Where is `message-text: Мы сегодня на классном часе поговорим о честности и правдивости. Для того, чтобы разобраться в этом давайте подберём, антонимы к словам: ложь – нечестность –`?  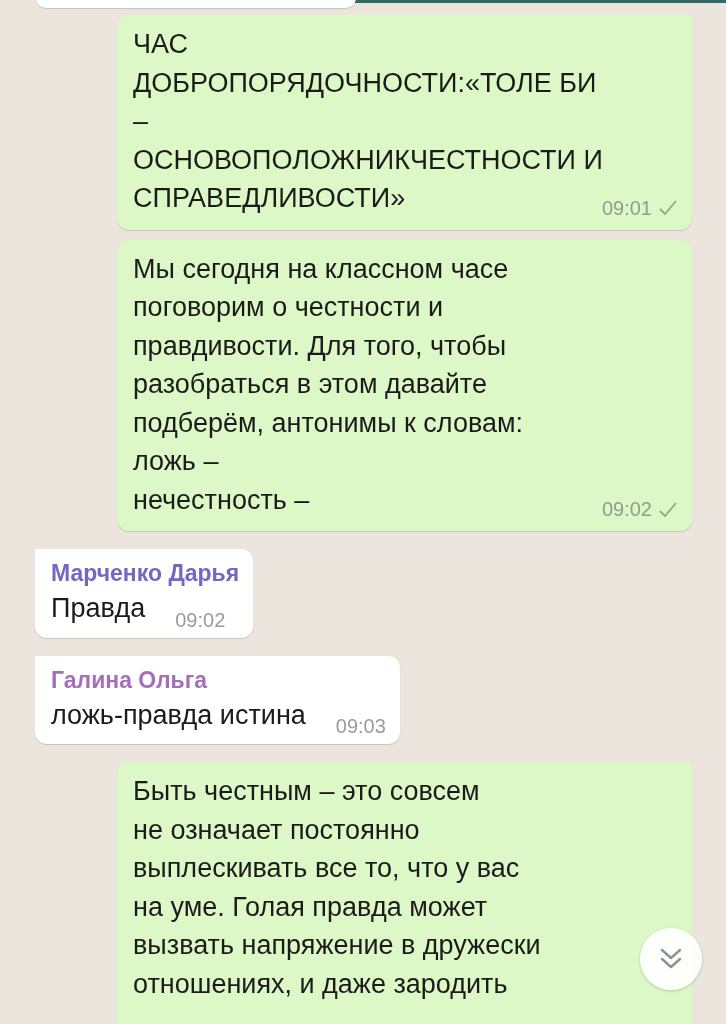
message-text: Мы сегодня на классном часе поговорим о честности и правдивости. Для того, чтобы разобраться в этом давайте подберём, антонимы к словам: ложь – нечестность – is located at coordinates (328, 384).